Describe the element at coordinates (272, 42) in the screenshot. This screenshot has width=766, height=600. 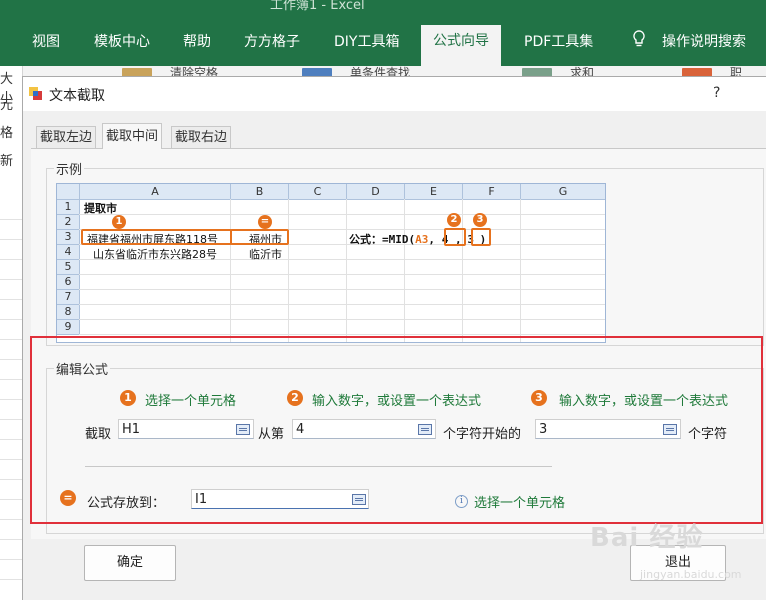
I see `ribbon-tab-fangfang: 方方格子` at that location.